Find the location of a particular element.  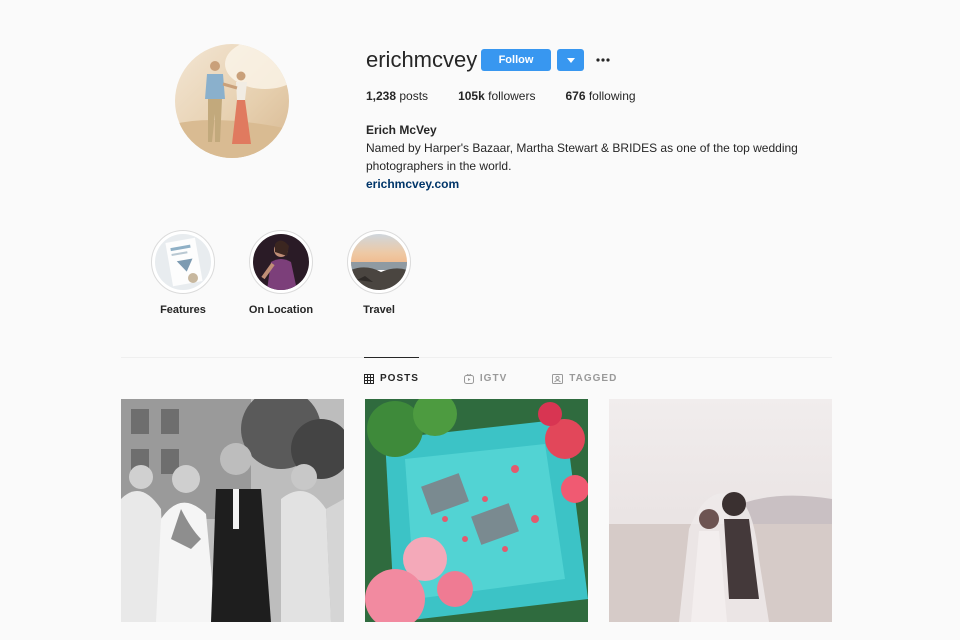

following-stat: 676 following is located at coordinates (600, 96).